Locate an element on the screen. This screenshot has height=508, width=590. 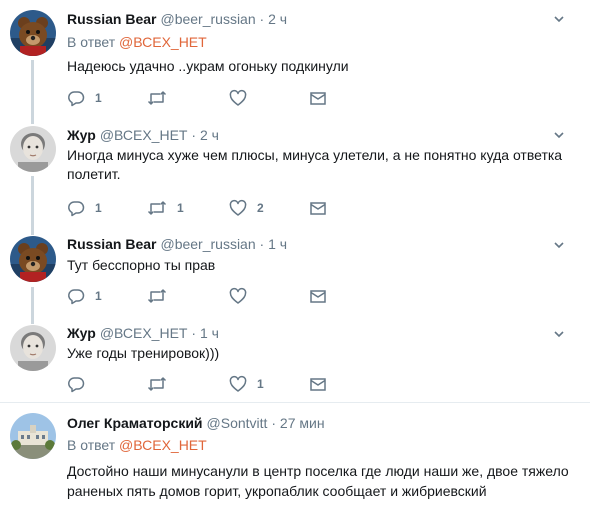
like-count: 1 is located at coordinates (260, 384).